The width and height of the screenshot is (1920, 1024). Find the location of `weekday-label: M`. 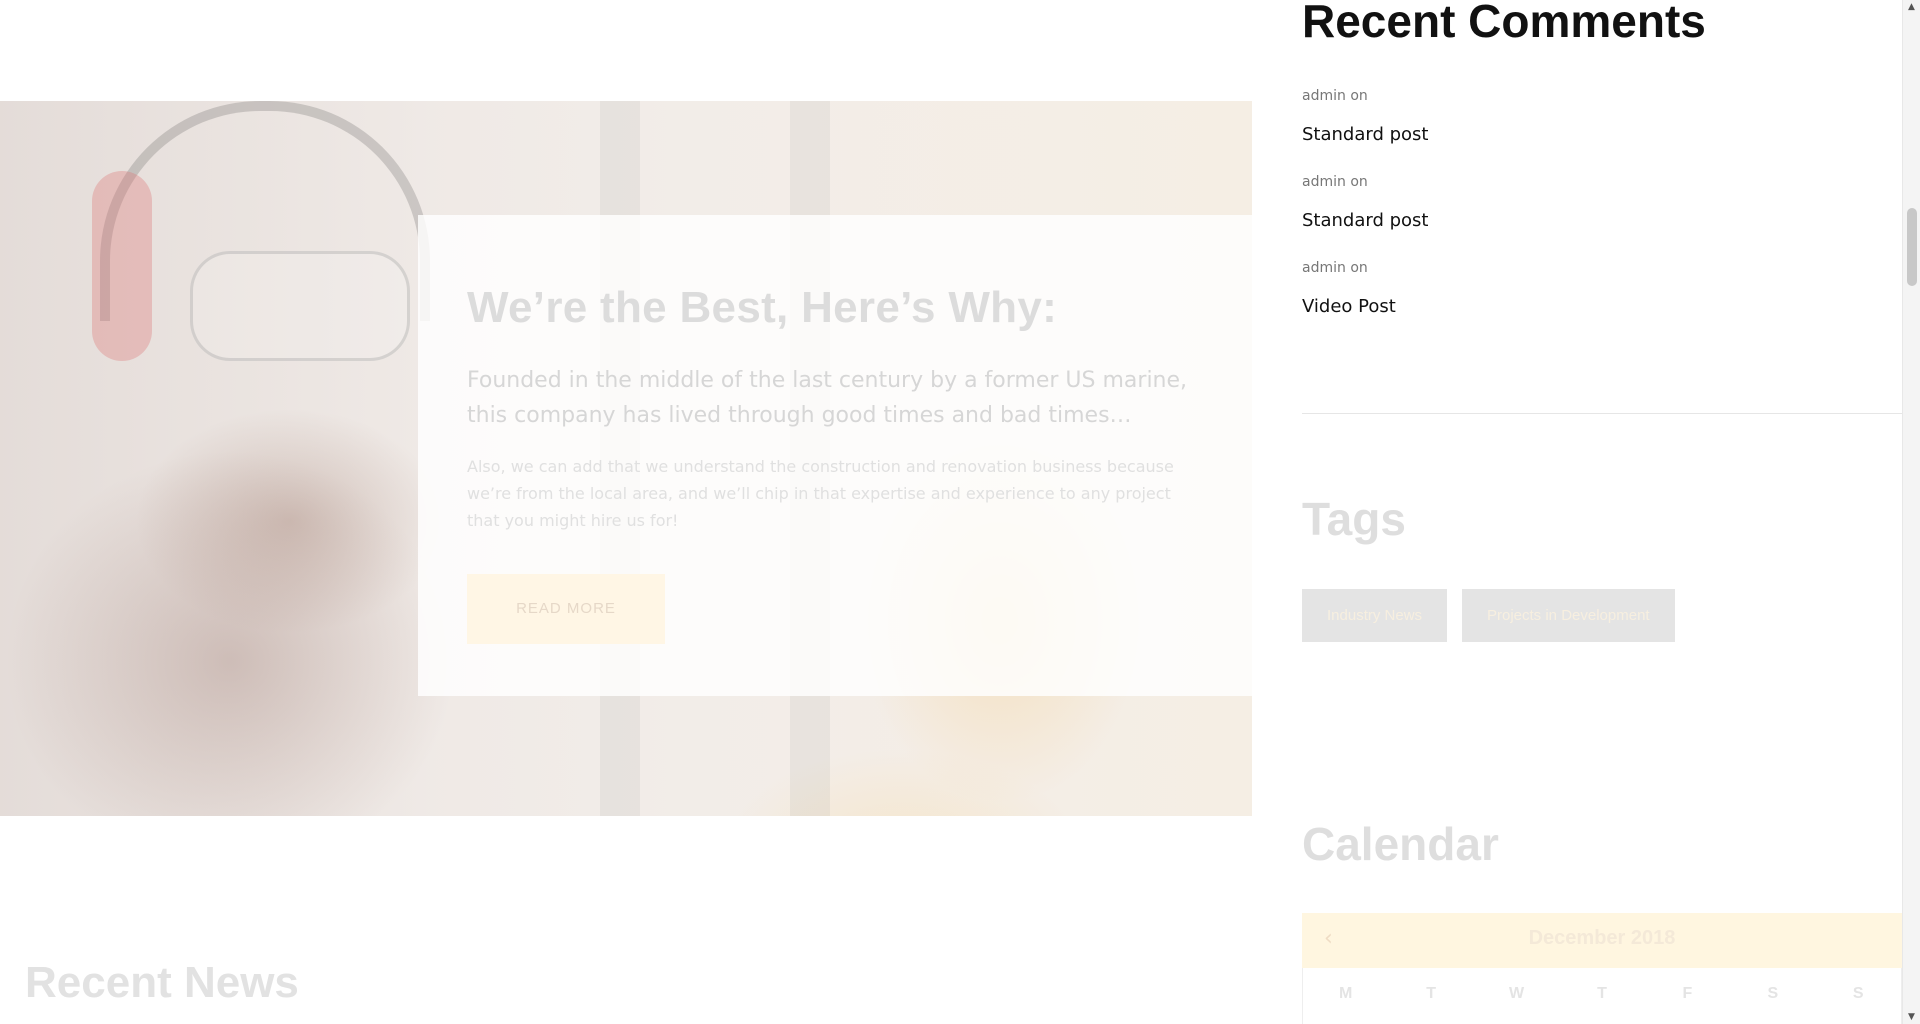

weekday-label: M is located at coordinates (1346, 993).